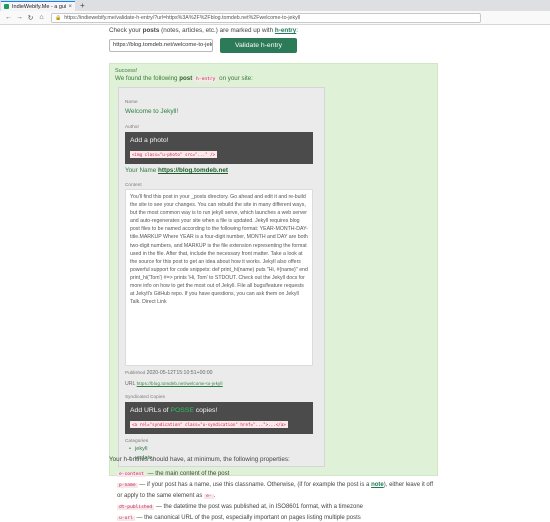  Describe the element at coordinates (258, 45) in the screenshot. I see `validate-h-entry-button: Validate h-entry` at that location.